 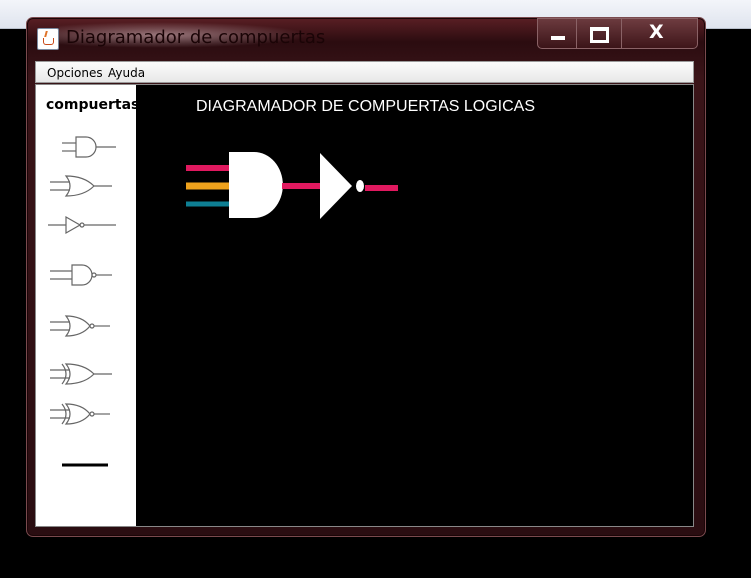 What do you see at coordinates (82, 327) in the screenshot?
I see `nor-gate-icon` at bounding box center [82, 327].